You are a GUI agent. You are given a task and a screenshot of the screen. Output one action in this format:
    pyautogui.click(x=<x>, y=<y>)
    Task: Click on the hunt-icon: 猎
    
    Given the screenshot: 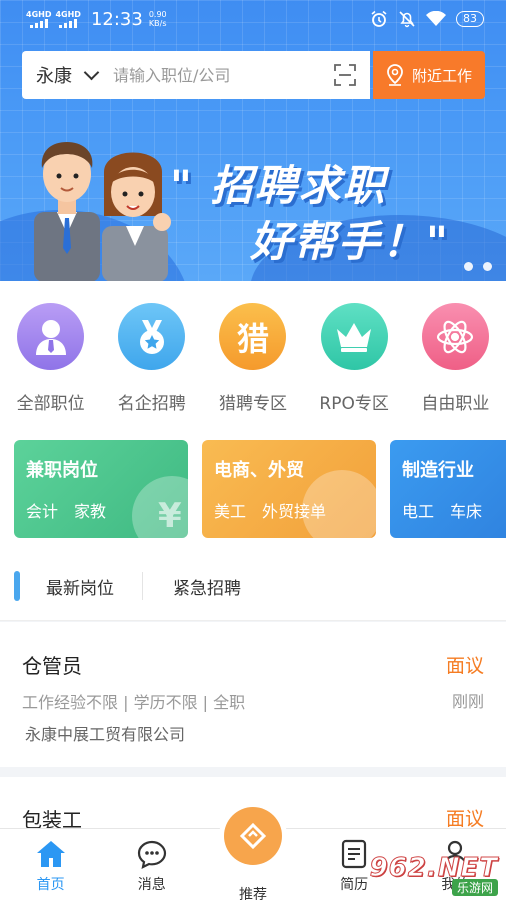 What is the action you would take?
    pyautogui.click(x=253, y=336)
    